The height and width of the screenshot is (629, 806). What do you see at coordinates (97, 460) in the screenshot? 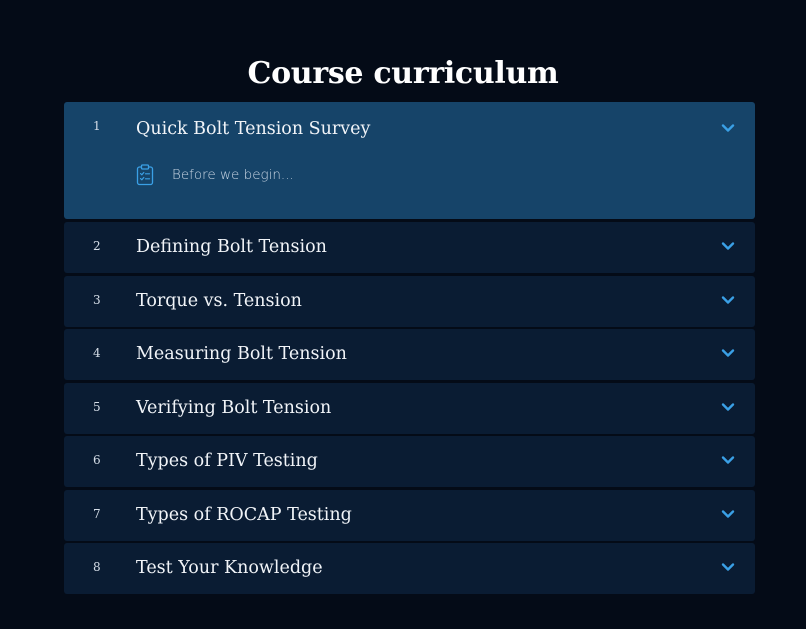
I see `module-number: 6` at bounding box center [97, 460].